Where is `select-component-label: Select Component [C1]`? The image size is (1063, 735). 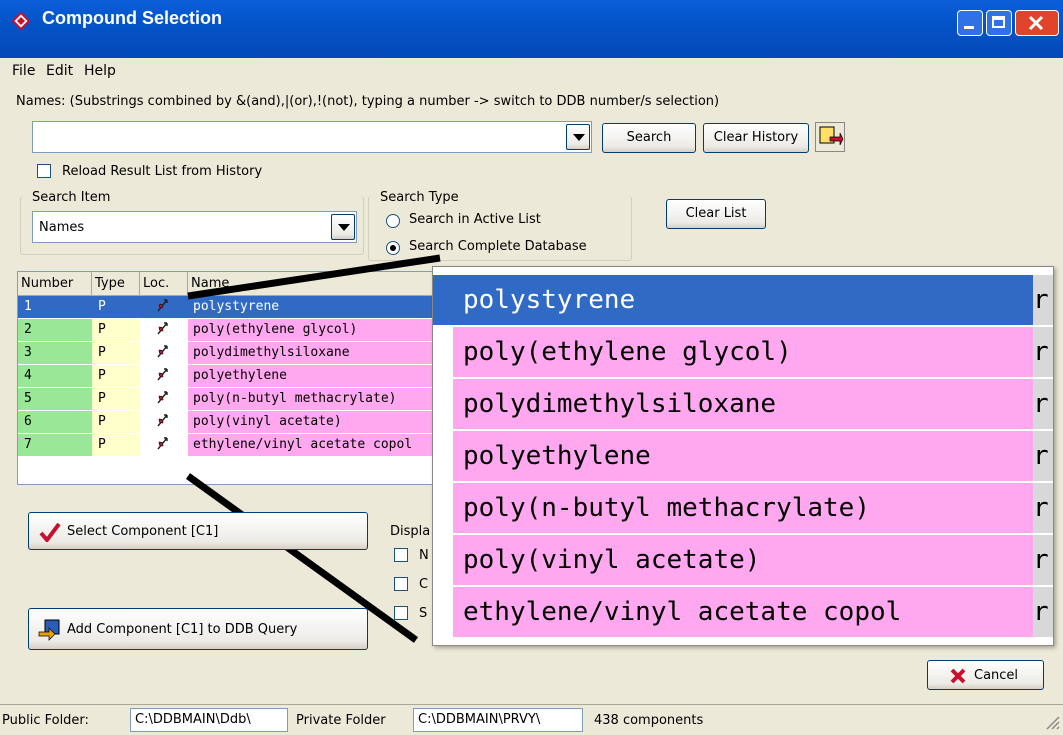
select-component-label: Select Component [C1] is located at coordinates (143, 531).